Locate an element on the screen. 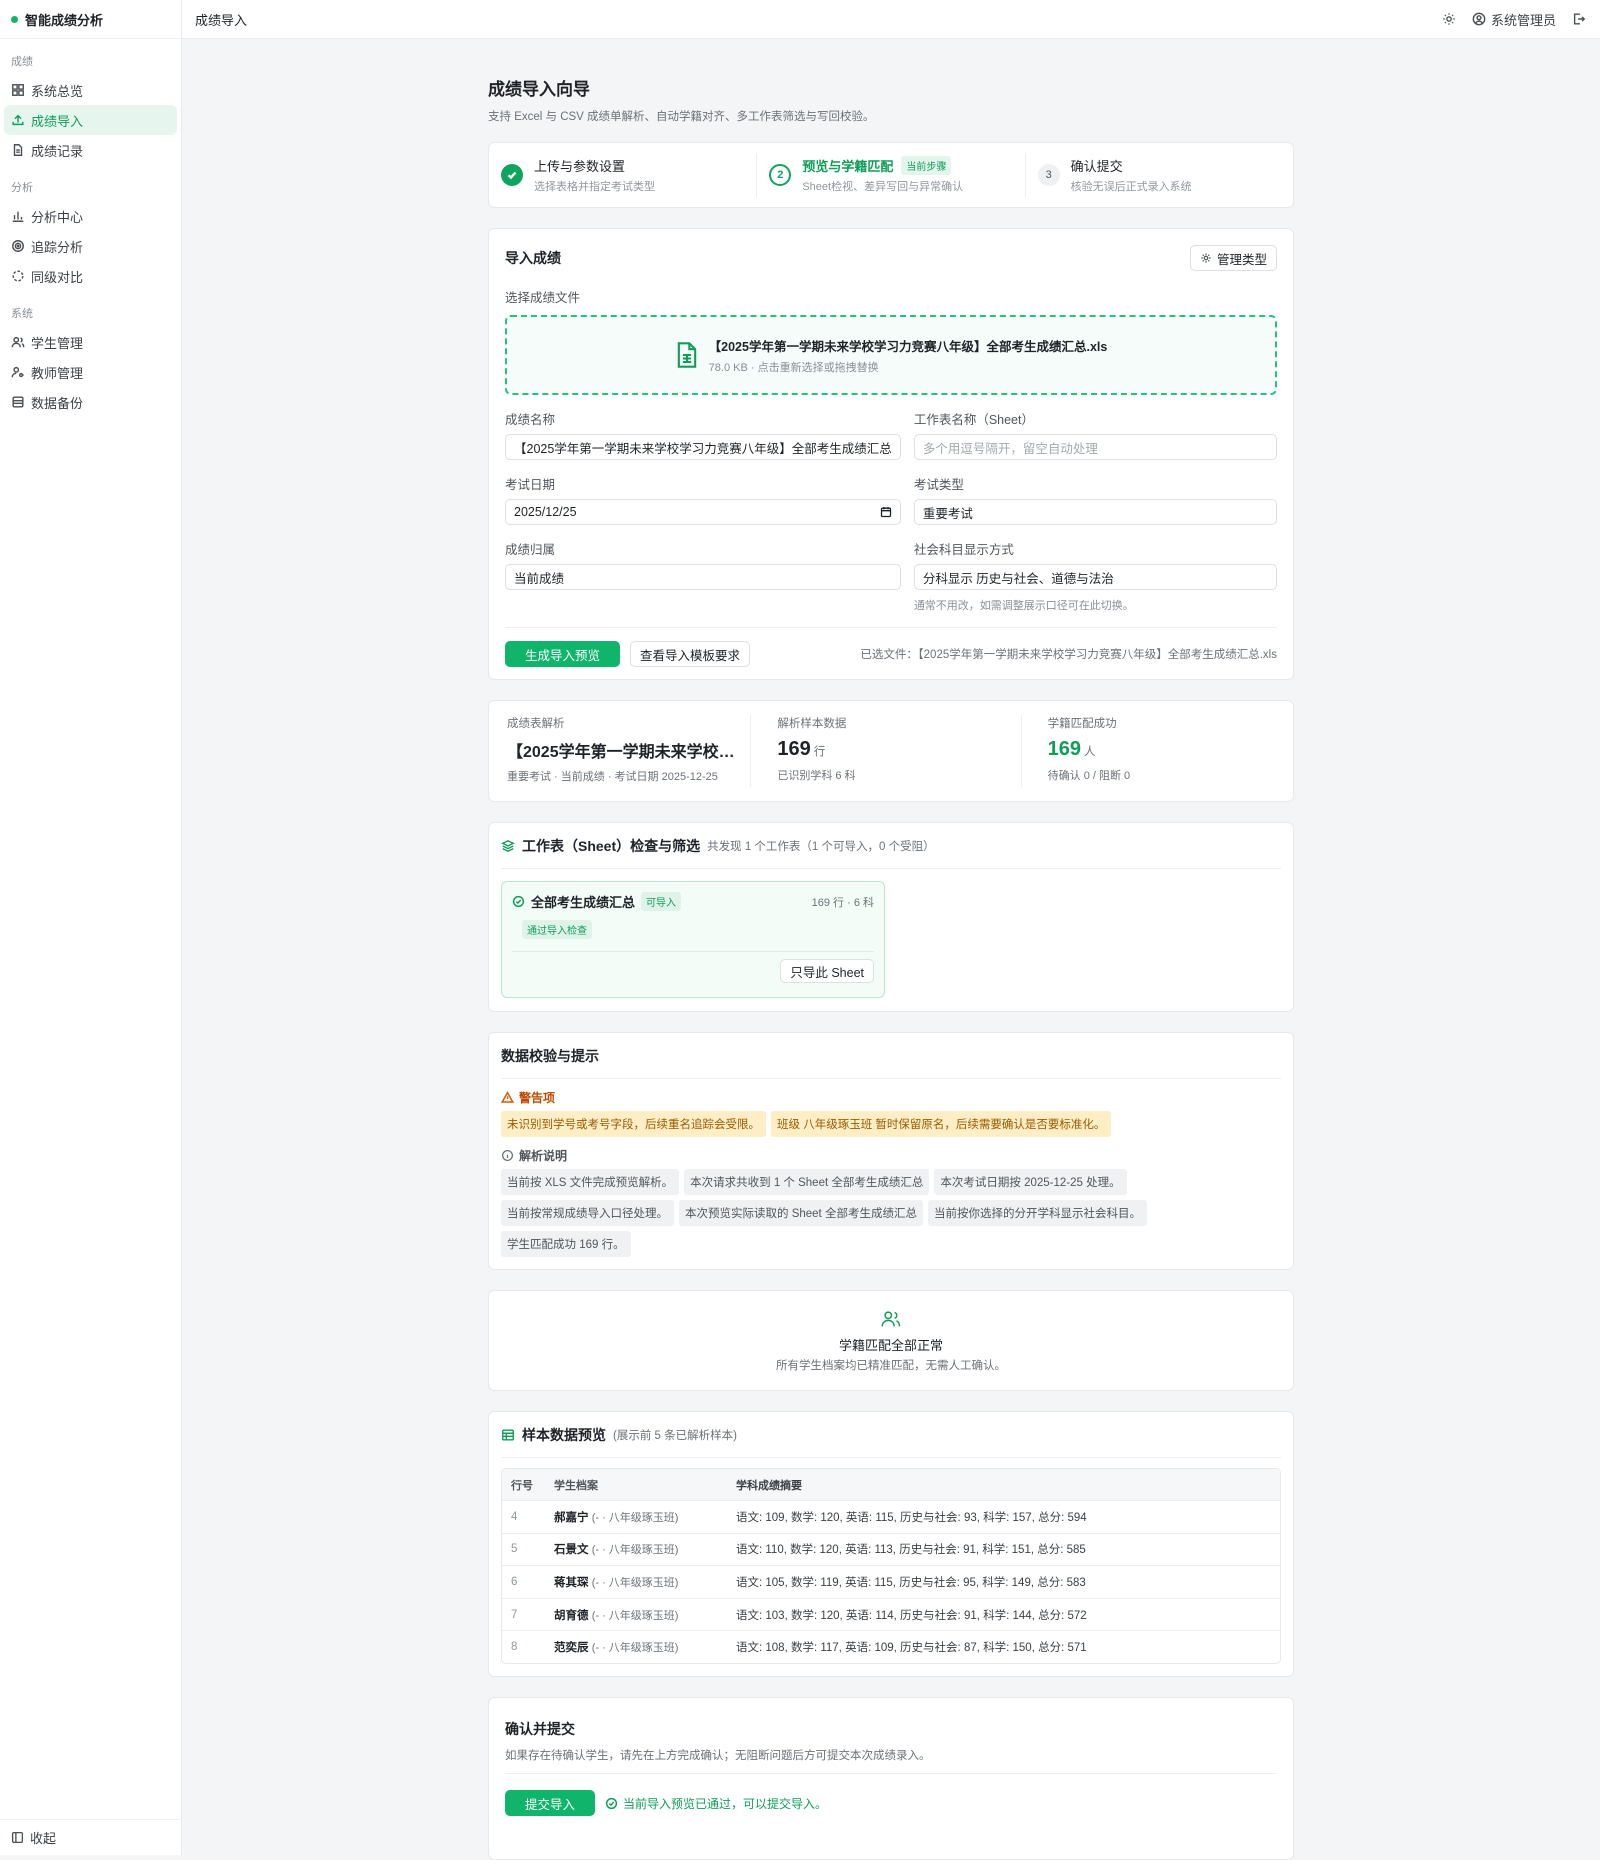 The width and height of the screenshot is (1600, 1860). student-cell: 蒋其琛 (- · 八年级琢玉班) is located at coordinates (645, 1582).